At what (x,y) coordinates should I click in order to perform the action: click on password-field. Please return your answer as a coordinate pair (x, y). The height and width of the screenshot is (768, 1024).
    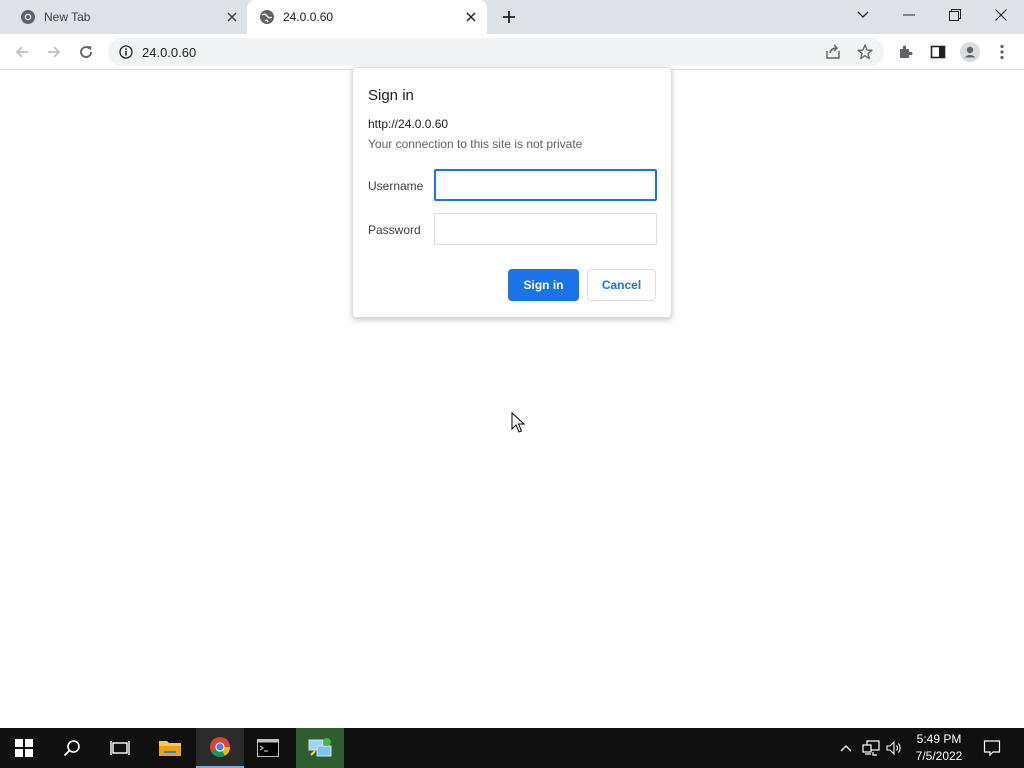
    Looking at the image, I should click on (545, 229).